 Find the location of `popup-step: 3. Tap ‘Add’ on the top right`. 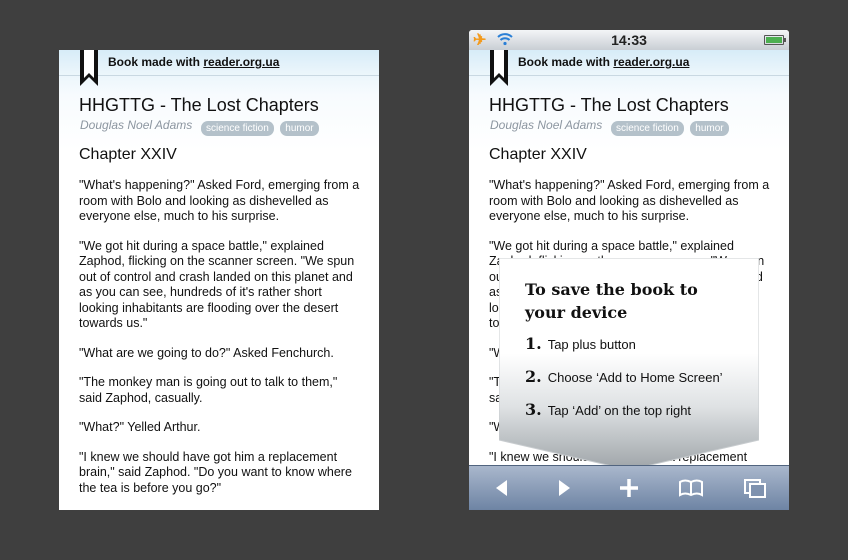

popup-step: 3. Tap ‘Add’ on the top right is located at coordinates (608, 409).